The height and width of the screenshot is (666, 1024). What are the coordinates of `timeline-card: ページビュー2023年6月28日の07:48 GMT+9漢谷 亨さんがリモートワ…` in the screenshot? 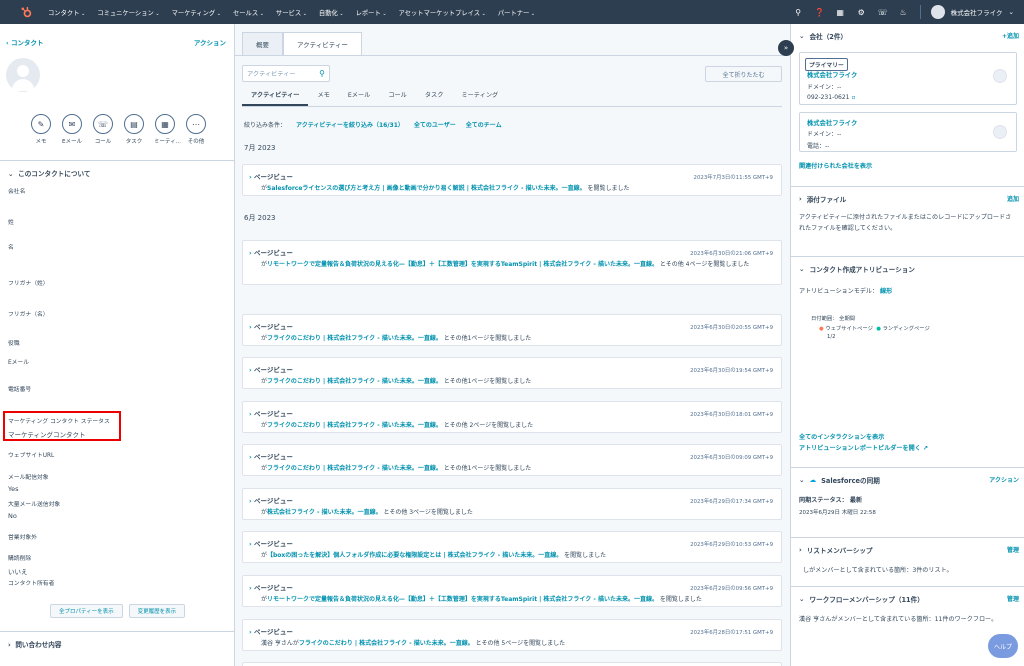 It's located at (512, 664).